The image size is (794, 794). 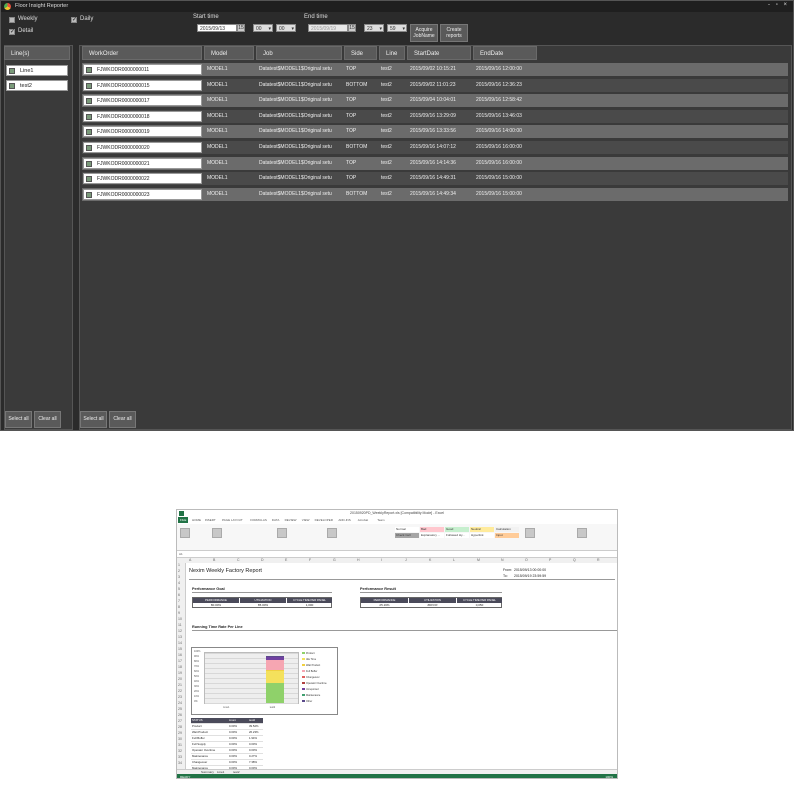 I want to click on editing-icon, so click(x=582, y=533).